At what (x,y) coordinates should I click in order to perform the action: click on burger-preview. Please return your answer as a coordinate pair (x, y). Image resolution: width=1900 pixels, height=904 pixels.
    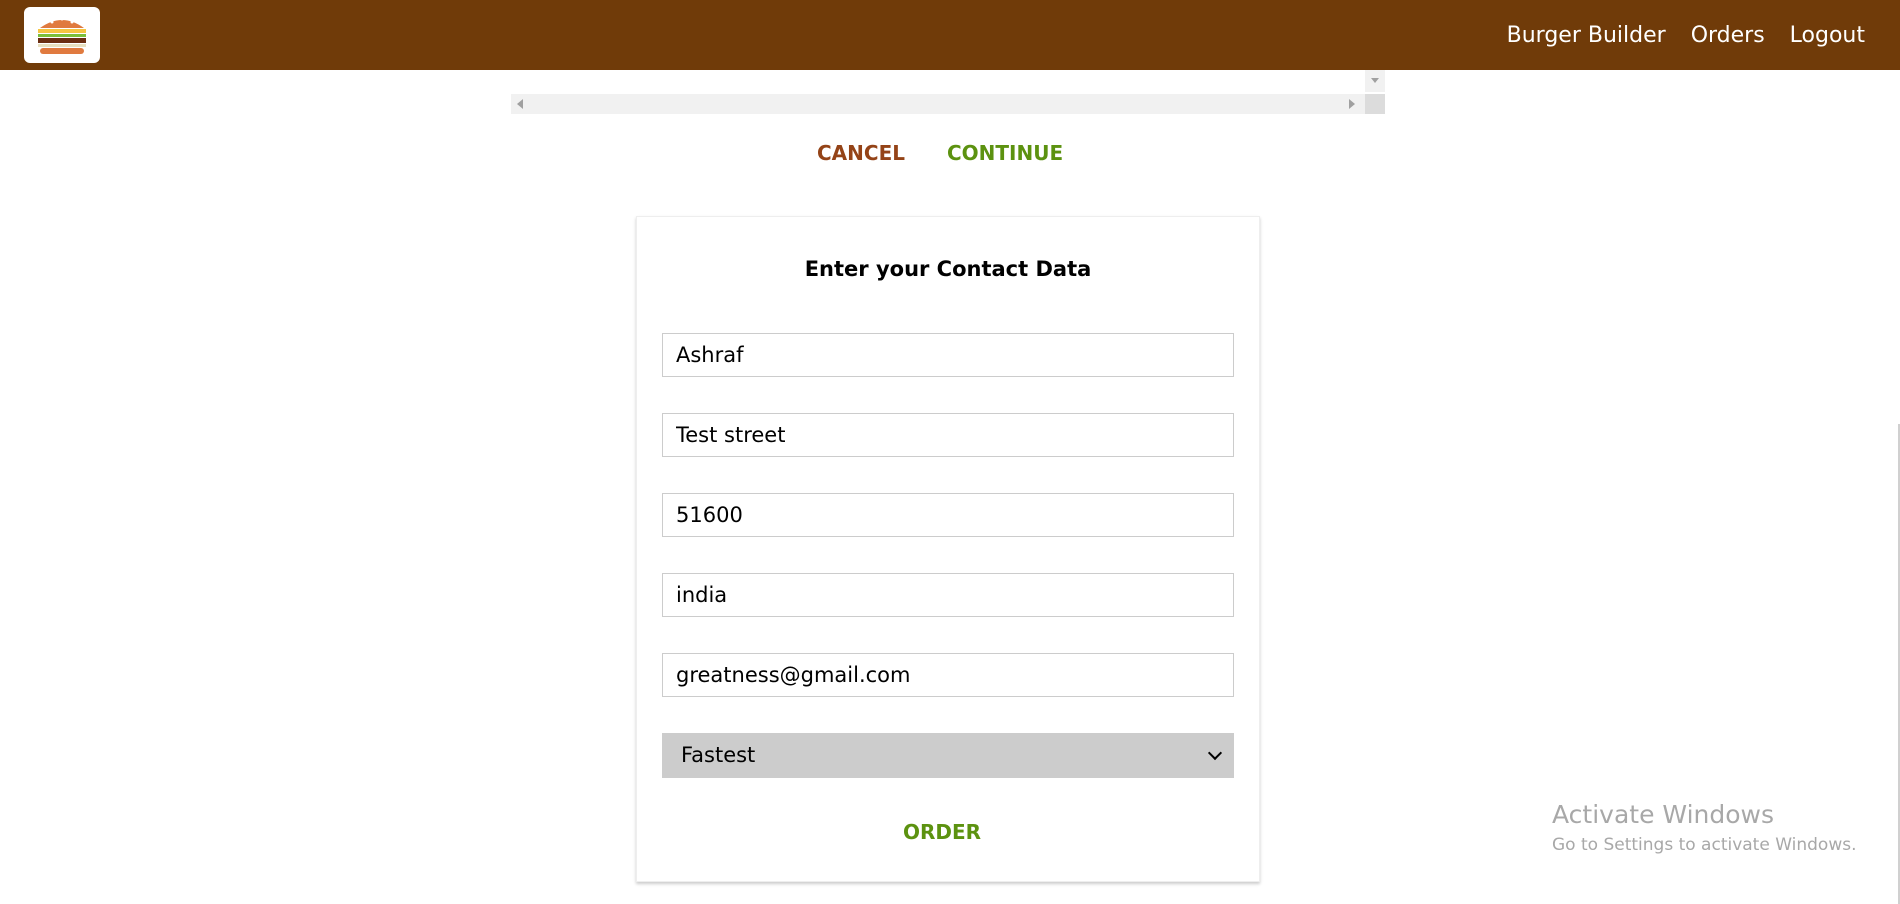
    Looking at the image, I should click on (948, 92).